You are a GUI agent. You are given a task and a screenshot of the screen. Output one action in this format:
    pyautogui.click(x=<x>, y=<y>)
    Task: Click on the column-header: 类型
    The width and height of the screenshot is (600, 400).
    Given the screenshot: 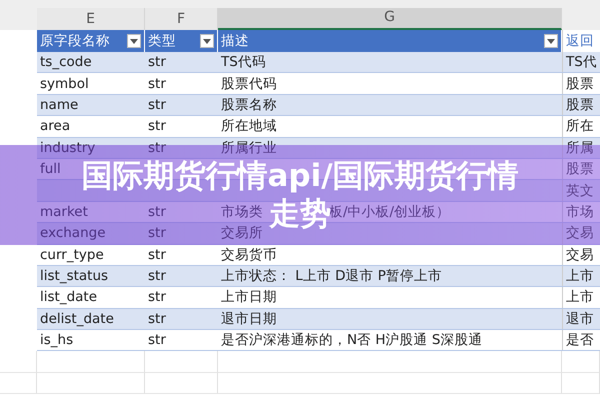 What is the action you would take?
    pyautogui.click(x=162, y=41)
    